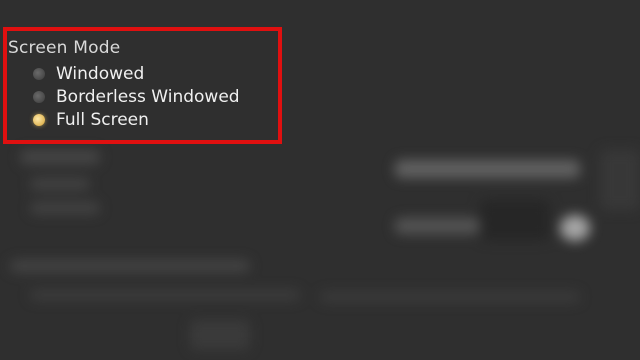 This screenshot has height=360, width=640. Describe the element at coordinates (142, 85) in the screenshot. I see `highlight-annotation-box` at that location.